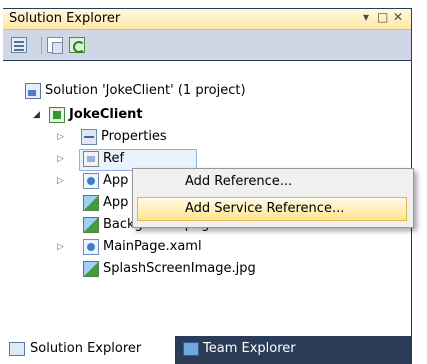  I want to click on tree-item-mainpage: ▷ MainPage.xaml, so click(203, 247).